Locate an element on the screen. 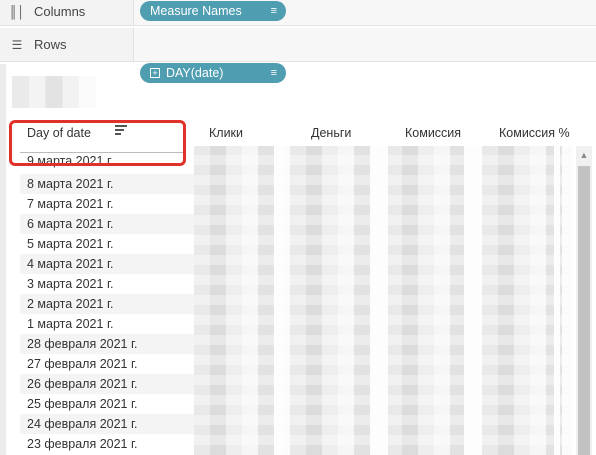 The height and width of the screenshot is (455, 596). rows-shelf: ☰ Rows + DAY(date) ≡ is located at coordinates (298, 55).